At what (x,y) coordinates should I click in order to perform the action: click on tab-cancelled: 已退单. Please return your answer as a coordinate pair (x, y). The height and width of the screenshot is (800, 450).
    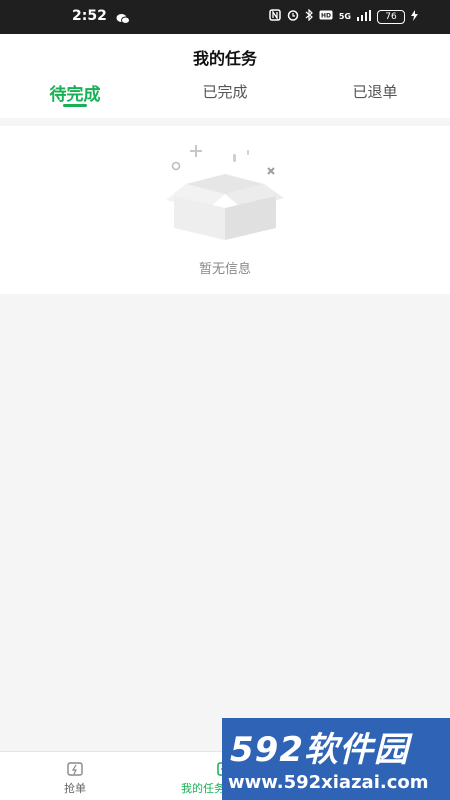
    Looking at the image, I should click on (375, 91).